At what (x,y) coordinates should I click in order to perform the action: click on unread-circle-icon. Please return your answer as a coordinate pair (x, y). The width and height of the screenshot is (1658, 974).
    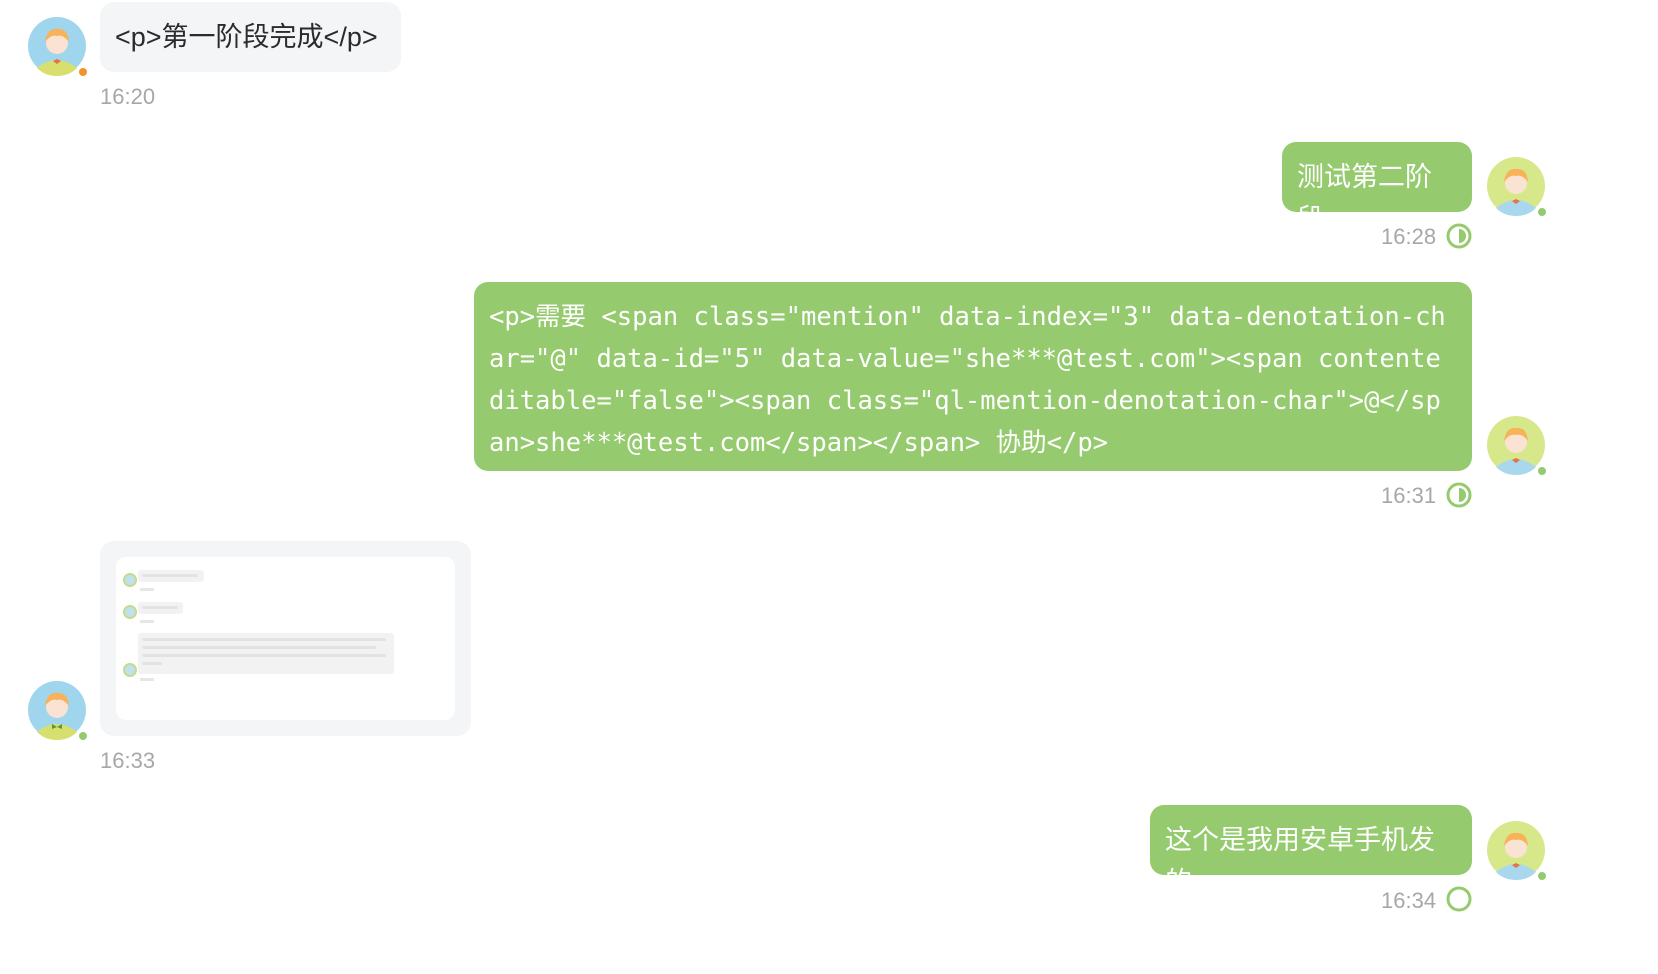
    Looking at the image, I should click on (1459, 899).